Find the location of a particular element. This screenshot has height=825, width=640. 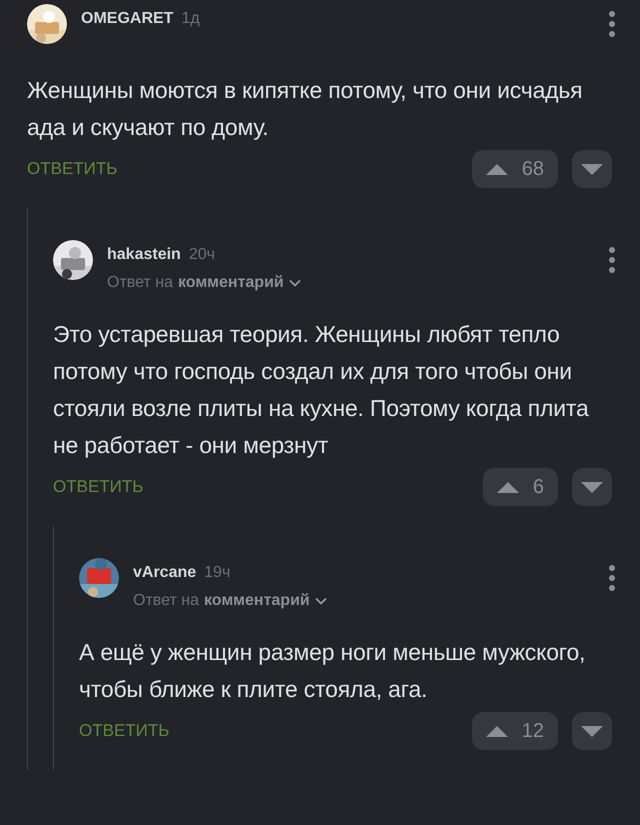

comment-text: А ещё у женщин размер ноги меньше мужского, чтобы ближе к плите стояла, ага. is located at coordinates (332, 671).